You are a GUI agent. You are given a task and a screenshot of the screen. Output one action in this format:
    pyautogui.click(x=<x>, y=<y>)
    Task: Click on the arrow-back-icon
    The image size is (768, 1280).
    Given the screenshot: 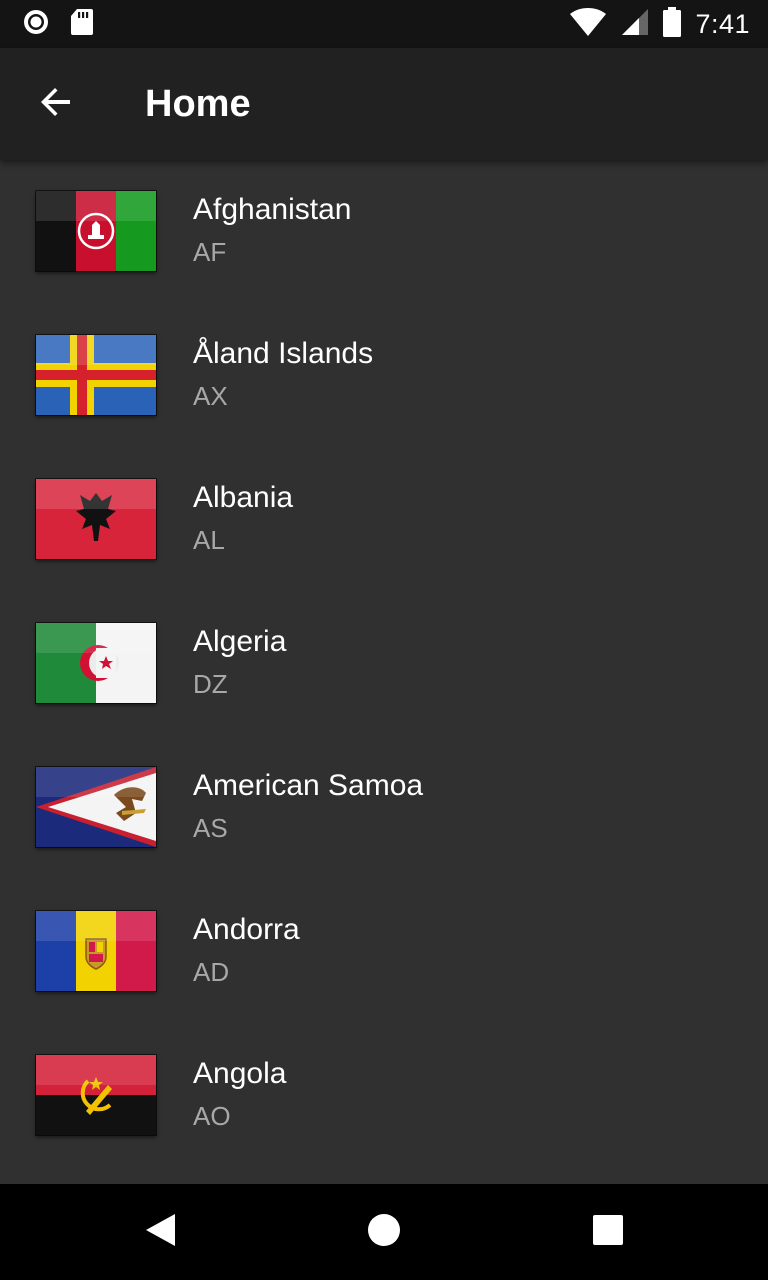 What is the action you would take?
    pyautogui.click(x=56, y=104)
    